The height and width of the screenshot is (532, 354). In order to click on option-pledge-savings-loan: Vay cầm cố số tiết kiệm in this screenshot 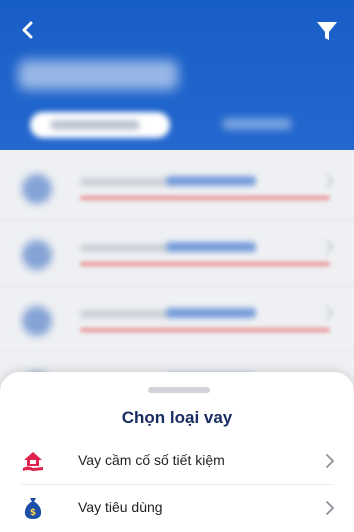, I will do `click(177, 461)`.